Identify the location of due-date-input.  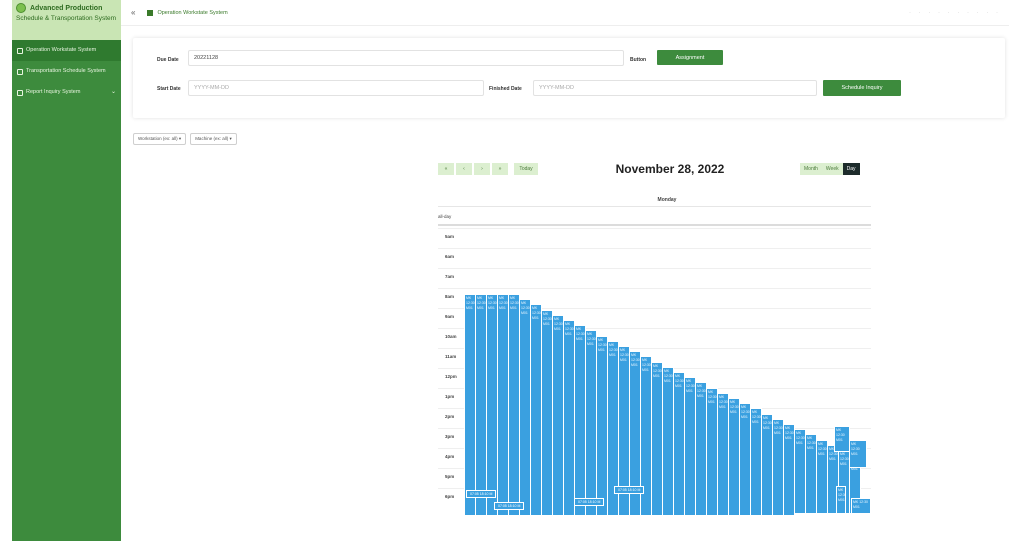
(406, 58).